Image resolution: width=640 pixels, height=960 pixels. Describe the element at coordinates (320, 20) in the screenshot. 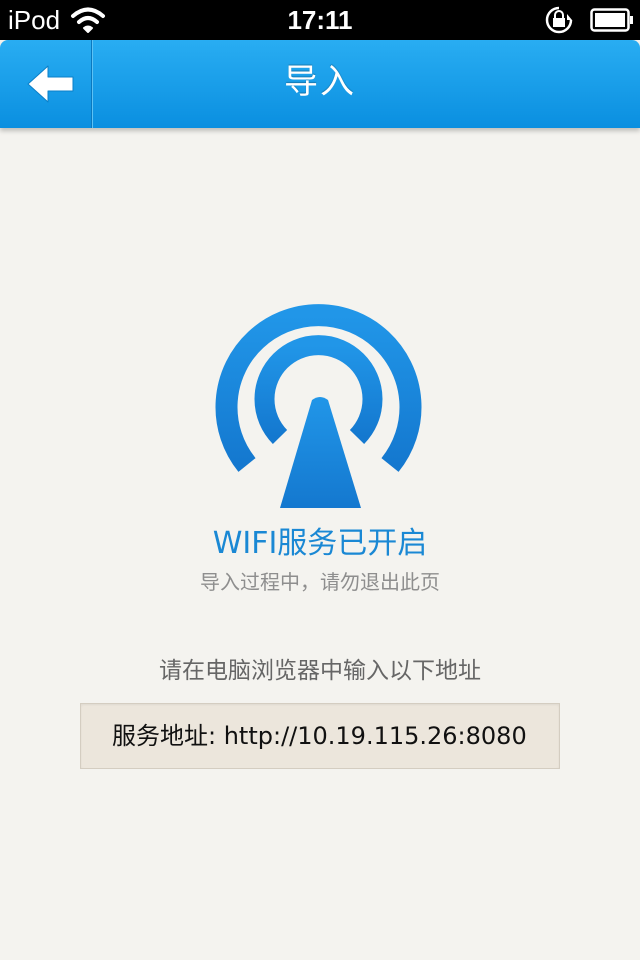

I see `status-bar: iPod 17:11` at that location.